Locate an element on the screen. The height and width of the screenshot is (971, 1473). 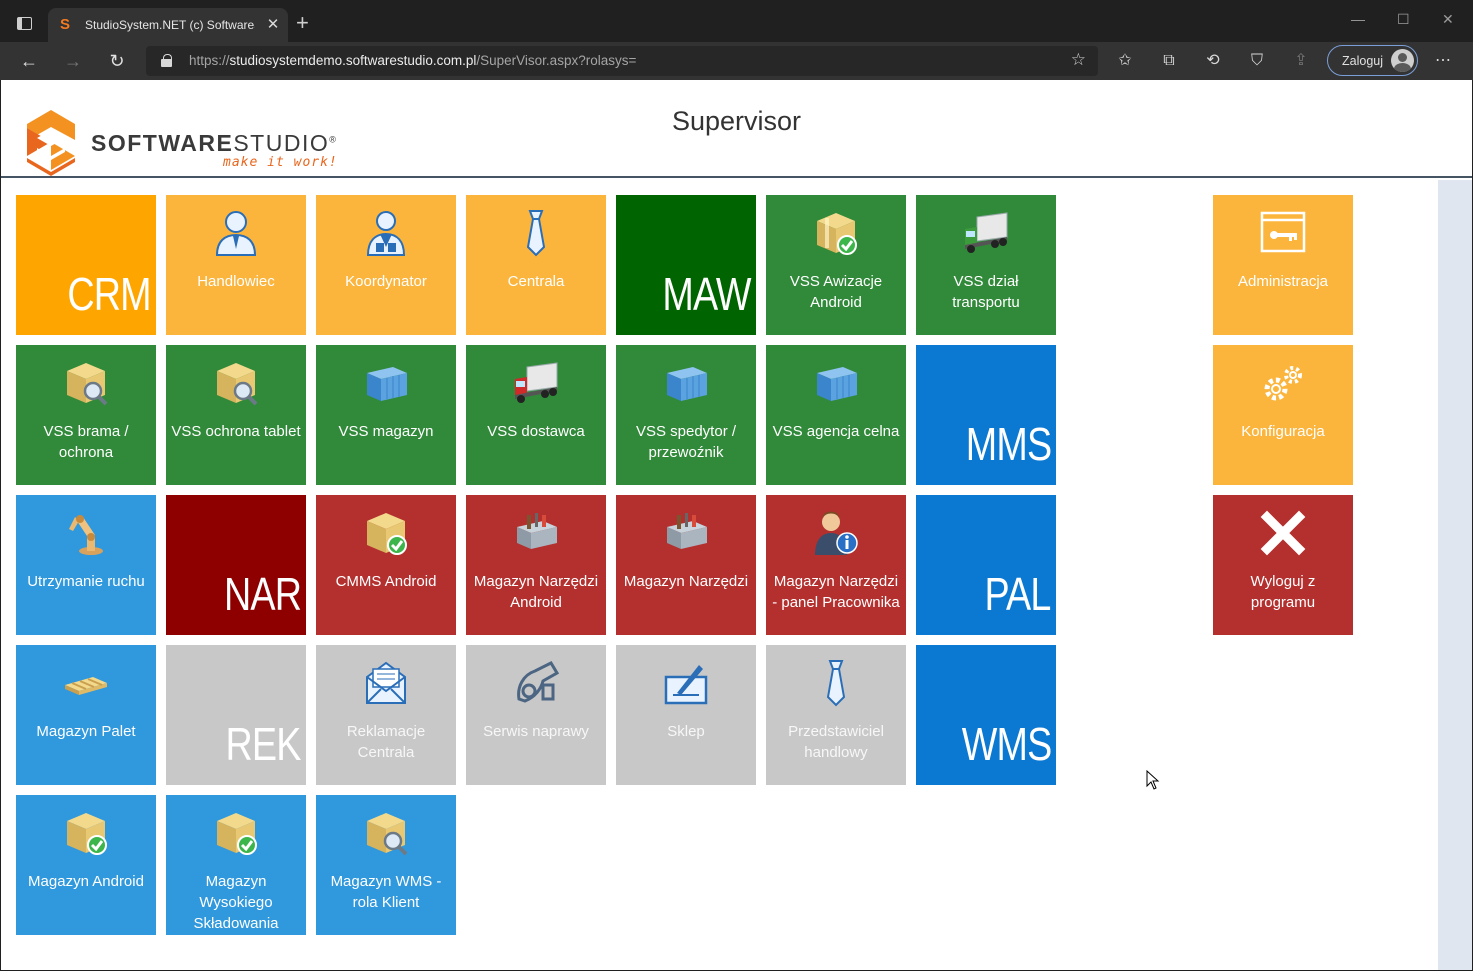
forward-icon: → is located at coordinates (73, 61).